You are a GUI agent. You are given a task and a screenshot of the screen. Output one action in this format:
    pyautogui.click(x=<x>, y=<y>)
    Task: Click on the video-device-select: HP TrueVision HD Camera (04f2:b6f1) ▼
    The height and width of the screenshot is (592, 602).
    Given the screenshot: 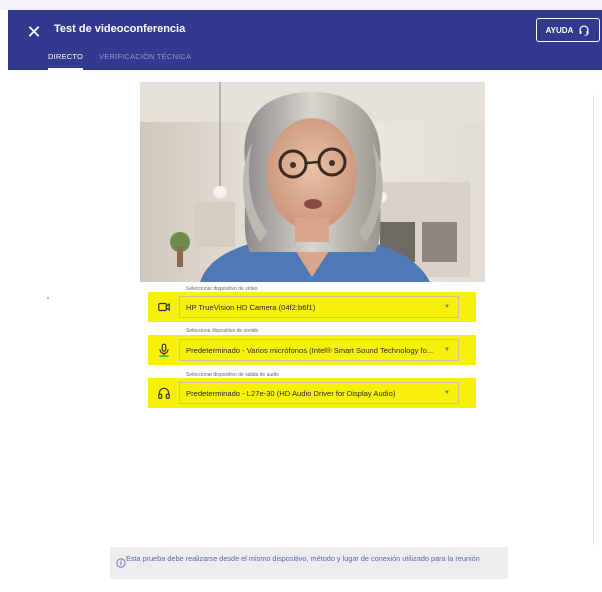 What is the action you would take?
    pyautogui.click(x=319, y=307)
    